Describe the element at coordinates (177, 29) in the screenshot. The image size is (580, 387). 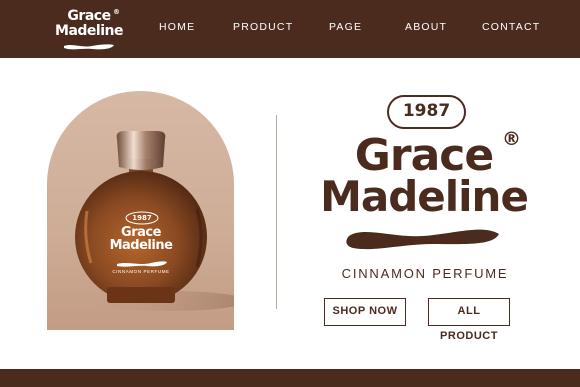
I see `nav-home: HOME` at that location.